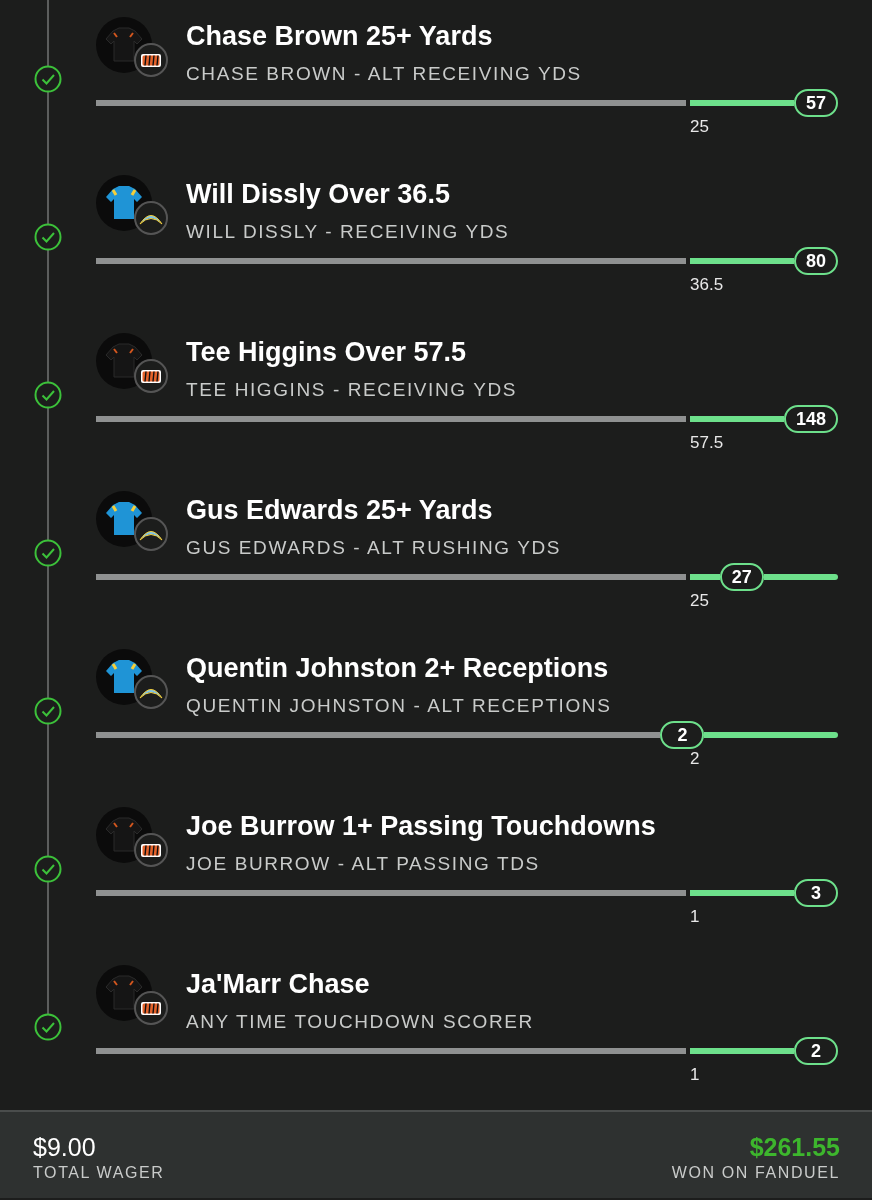  I want to click on progress-bar-over, so click(705, 577).